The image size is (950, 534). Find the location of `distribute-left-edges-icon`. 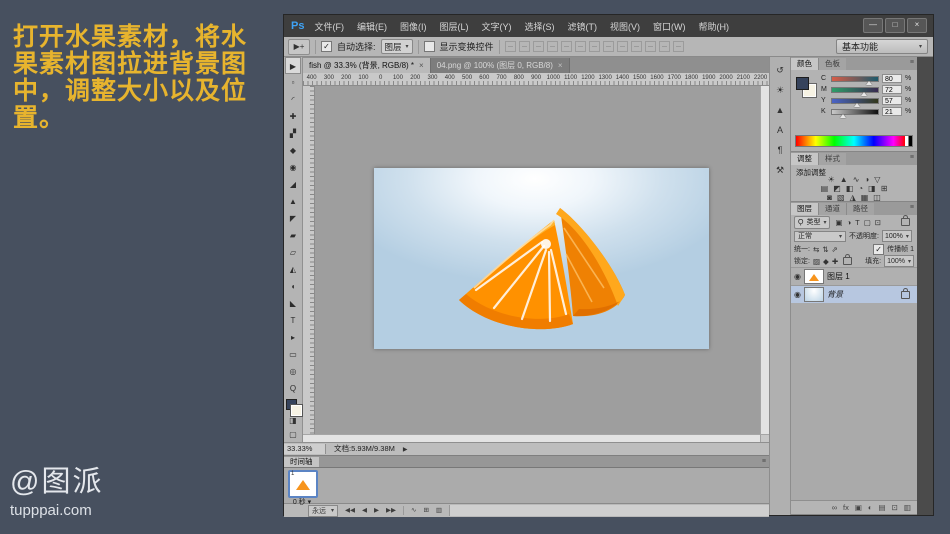

distribute-left-edges-icon is located at coordinates (636, 46).